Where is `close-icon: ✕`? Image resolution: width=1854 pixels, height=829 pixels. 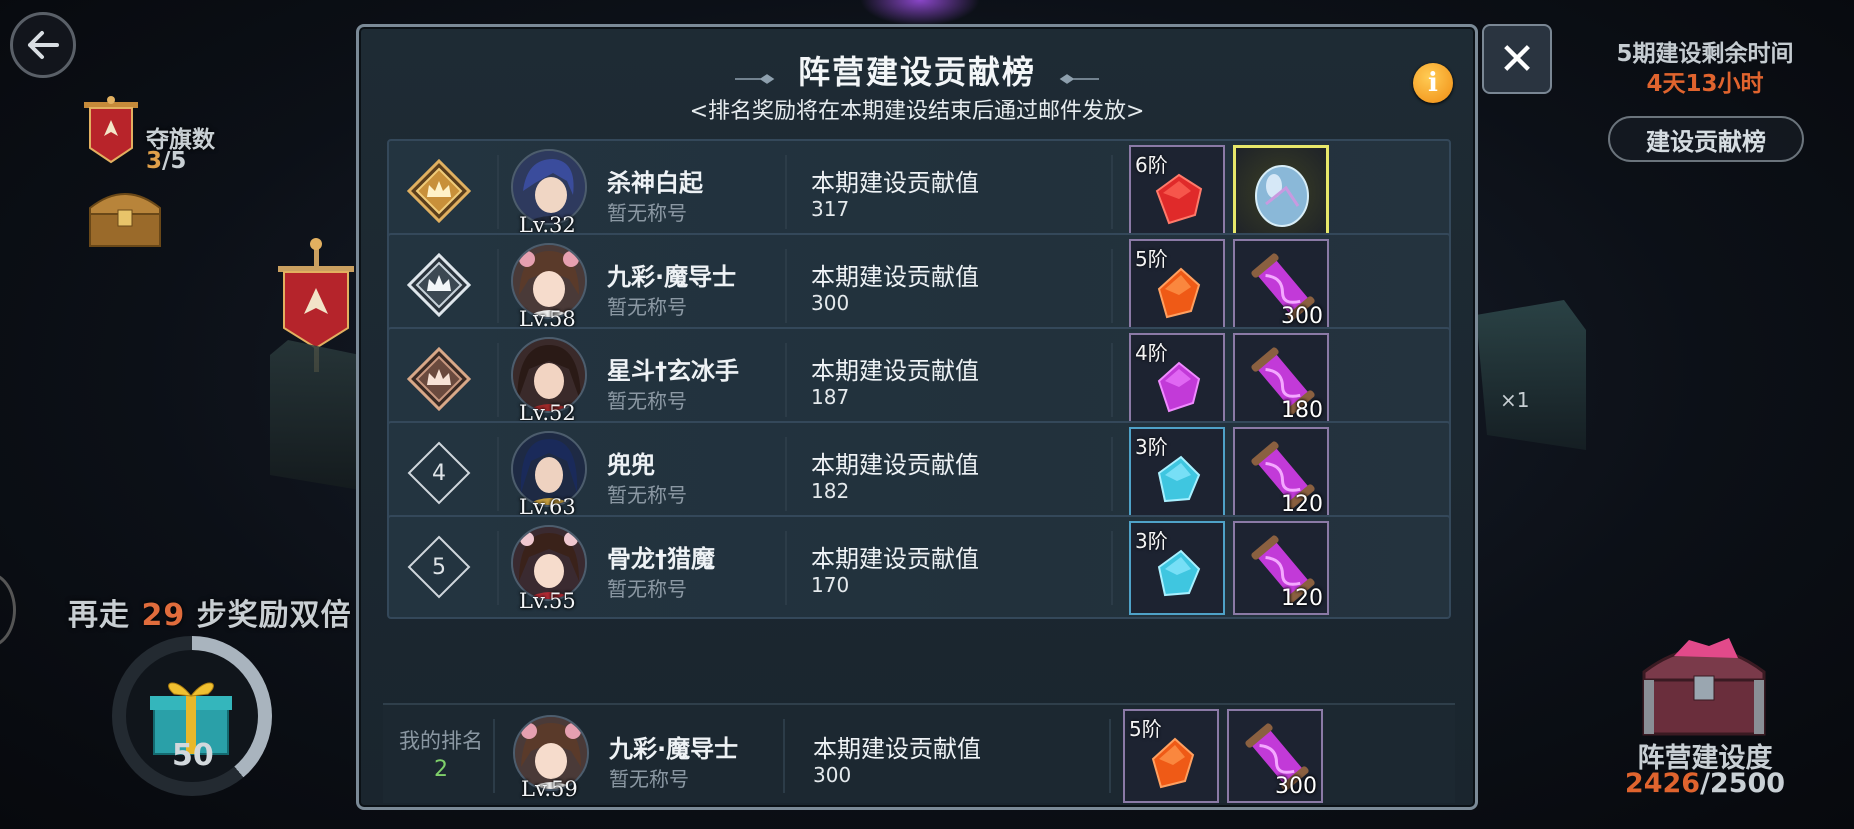 close-icon: ✕ is located at coordinates (1517, 59).